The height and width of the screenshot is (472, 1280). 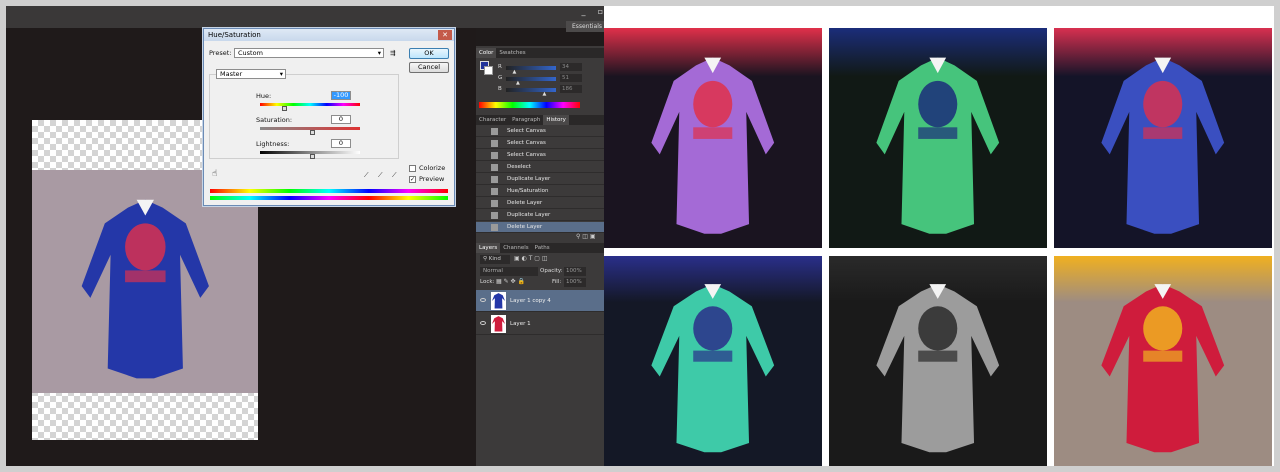 I want to click on lightness-slider-thumb, so click(x=312, y=156).